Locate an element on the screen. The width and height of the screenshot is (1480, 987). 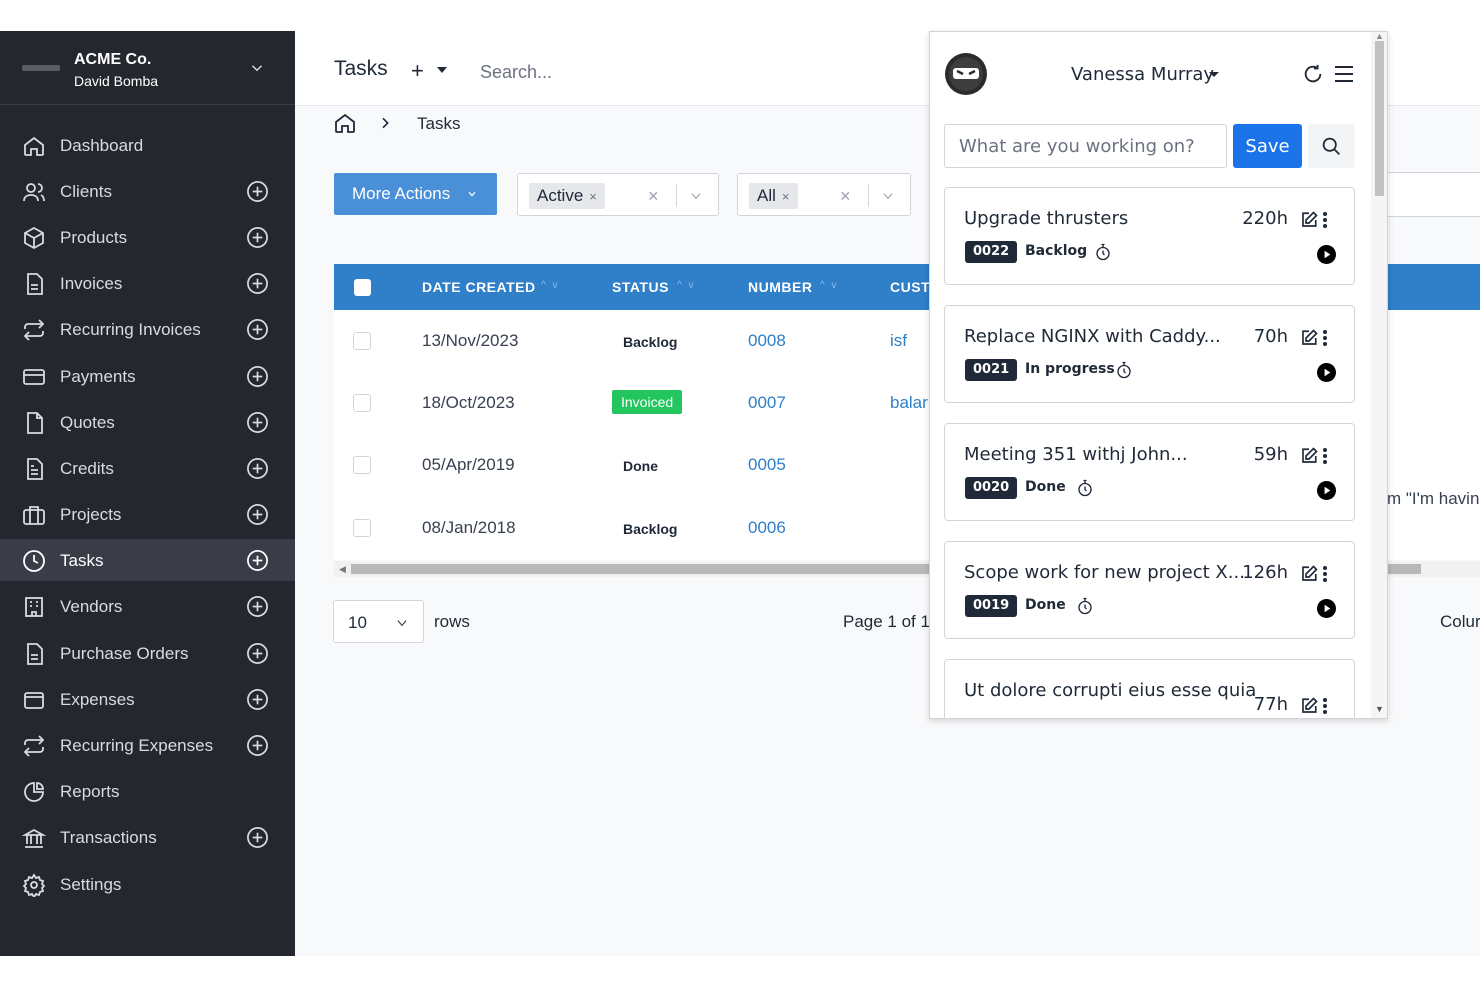
task-card: Ut dolore corrupti eius esse quia 77h is located at coordinates (1149, 688).